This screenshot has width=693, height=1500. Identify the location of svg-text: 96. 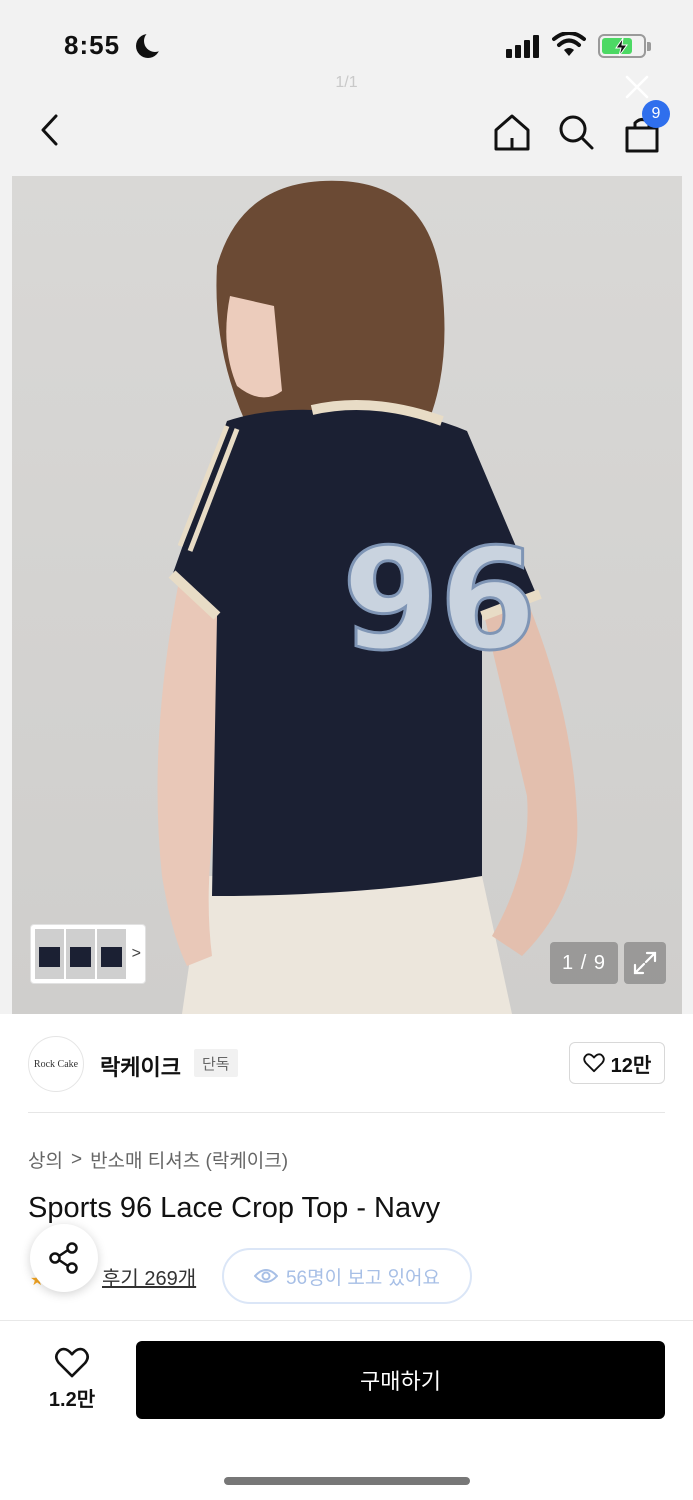
(439, 600).